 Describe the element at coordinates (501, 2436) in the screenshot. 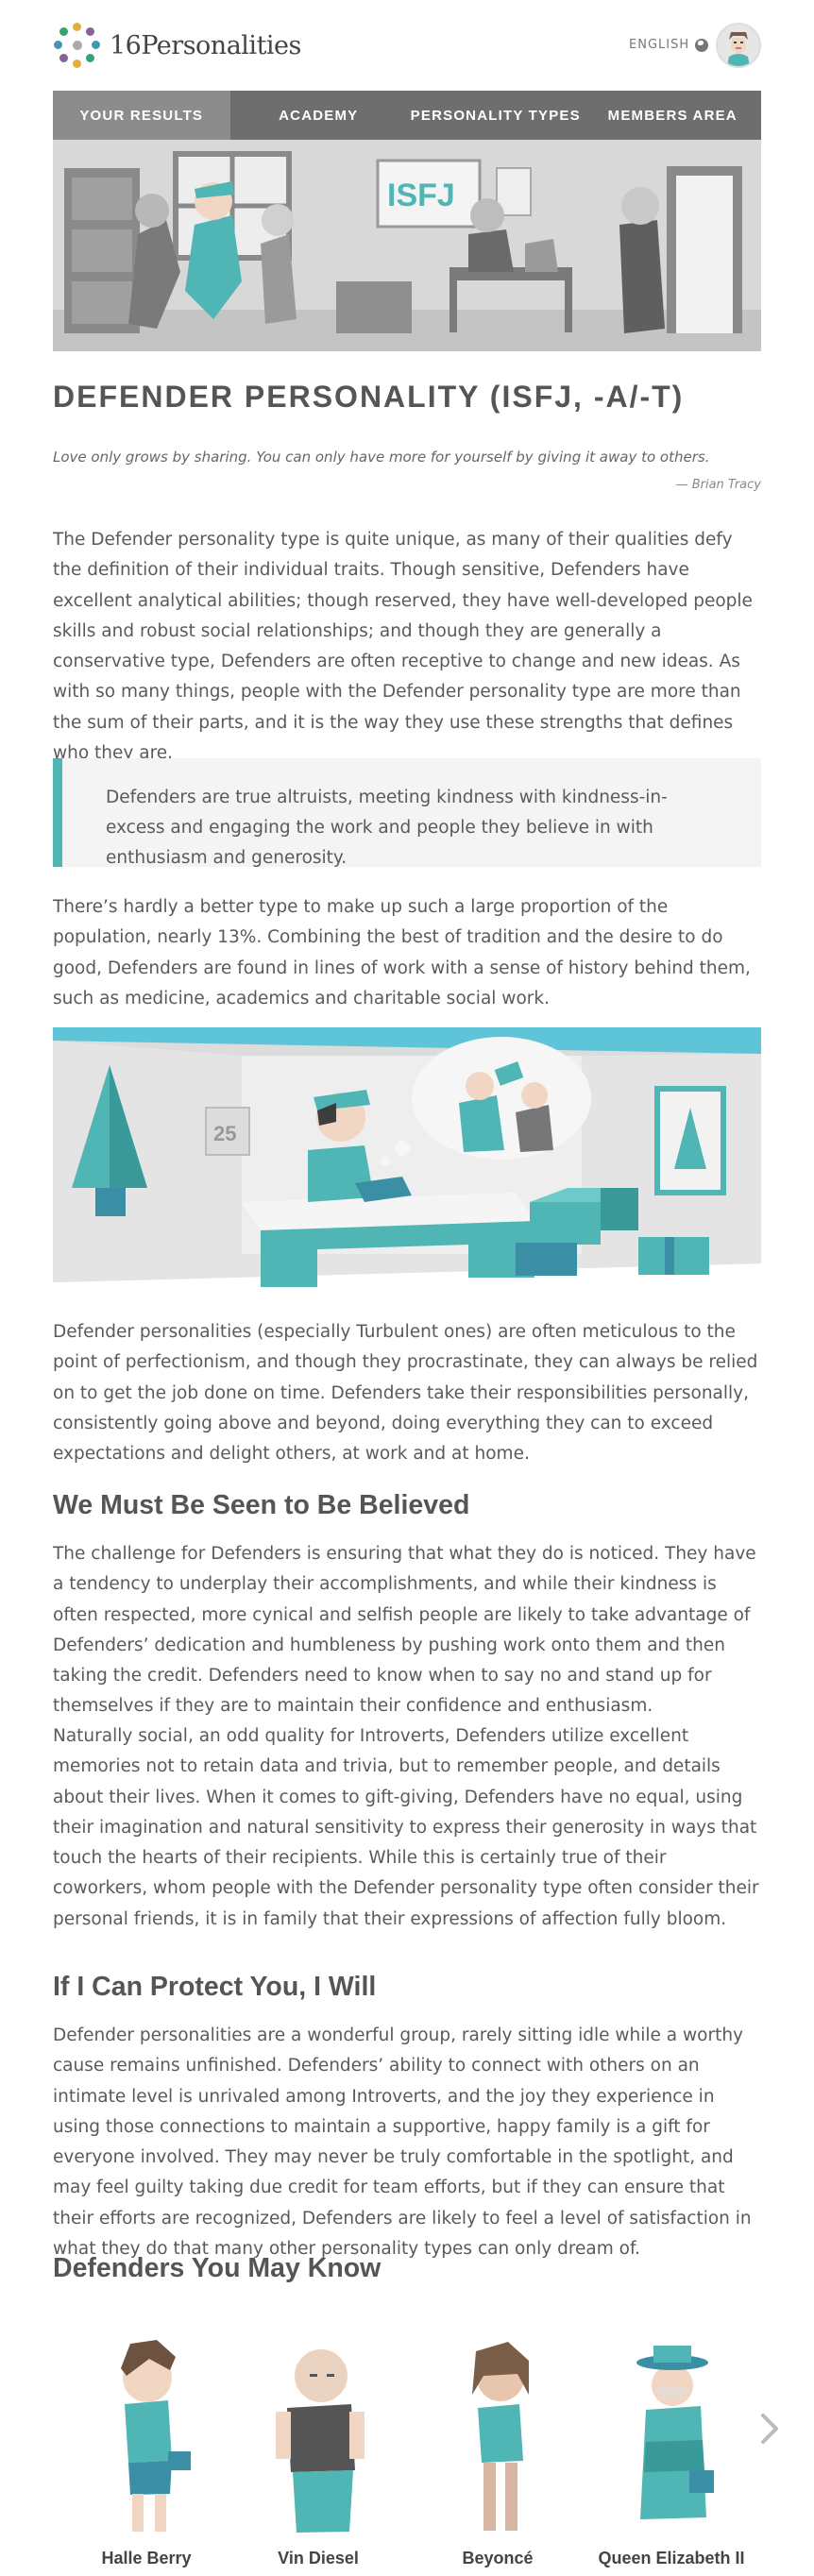

I see `beyonce-illustration` at that location.